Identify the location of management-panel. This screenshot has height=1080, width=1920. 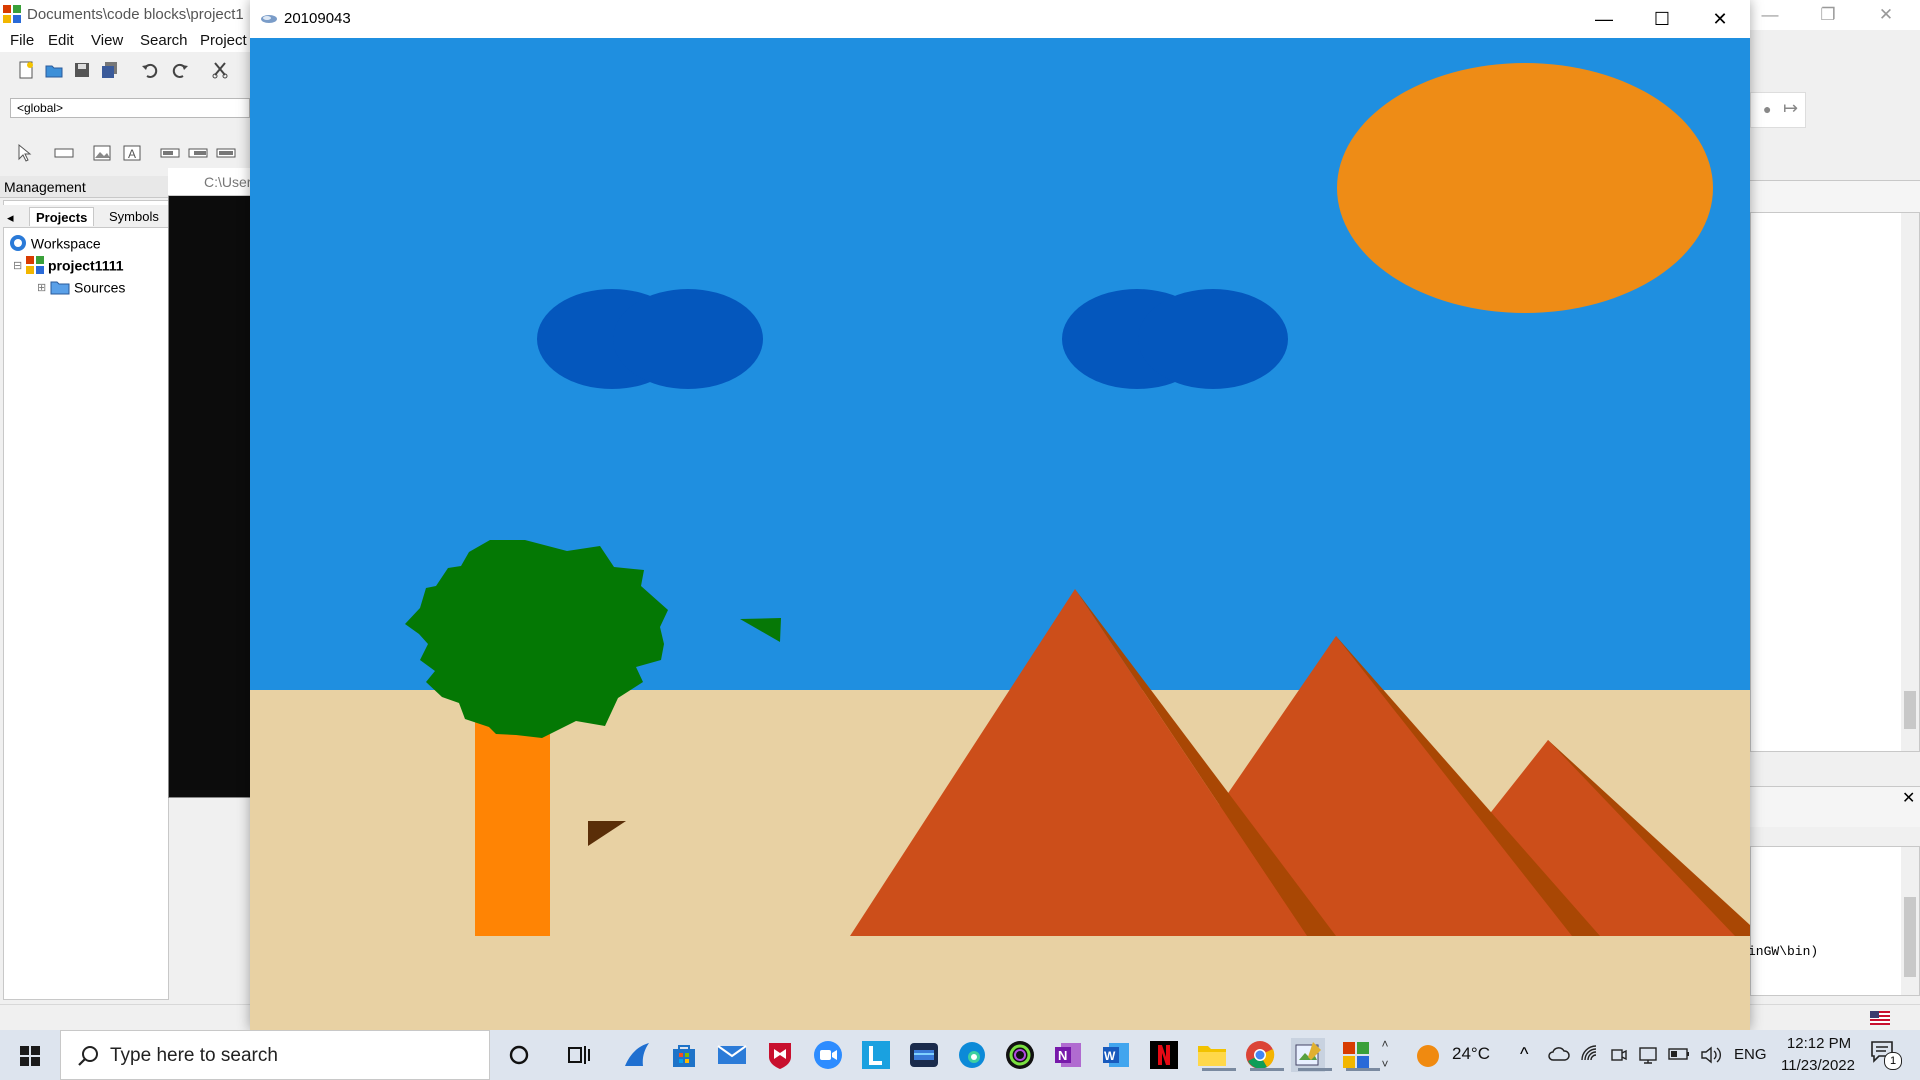
(86, 600).